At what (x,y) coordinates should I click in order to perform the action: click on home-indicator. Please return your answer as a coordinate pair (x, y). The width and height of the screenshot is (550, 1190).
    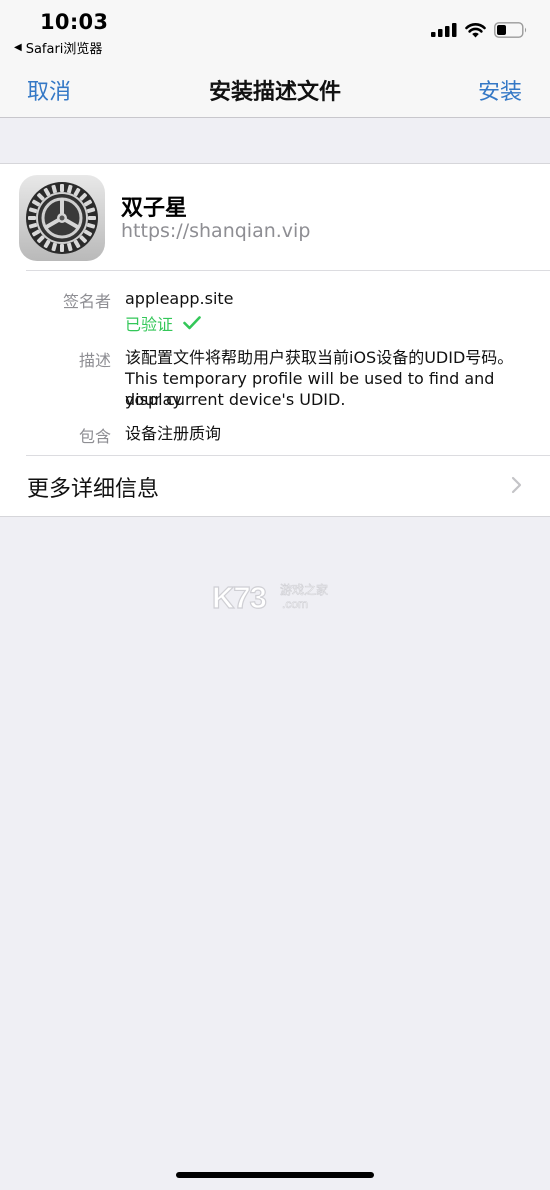
    Looking at the image, I should click on (275, 1175).